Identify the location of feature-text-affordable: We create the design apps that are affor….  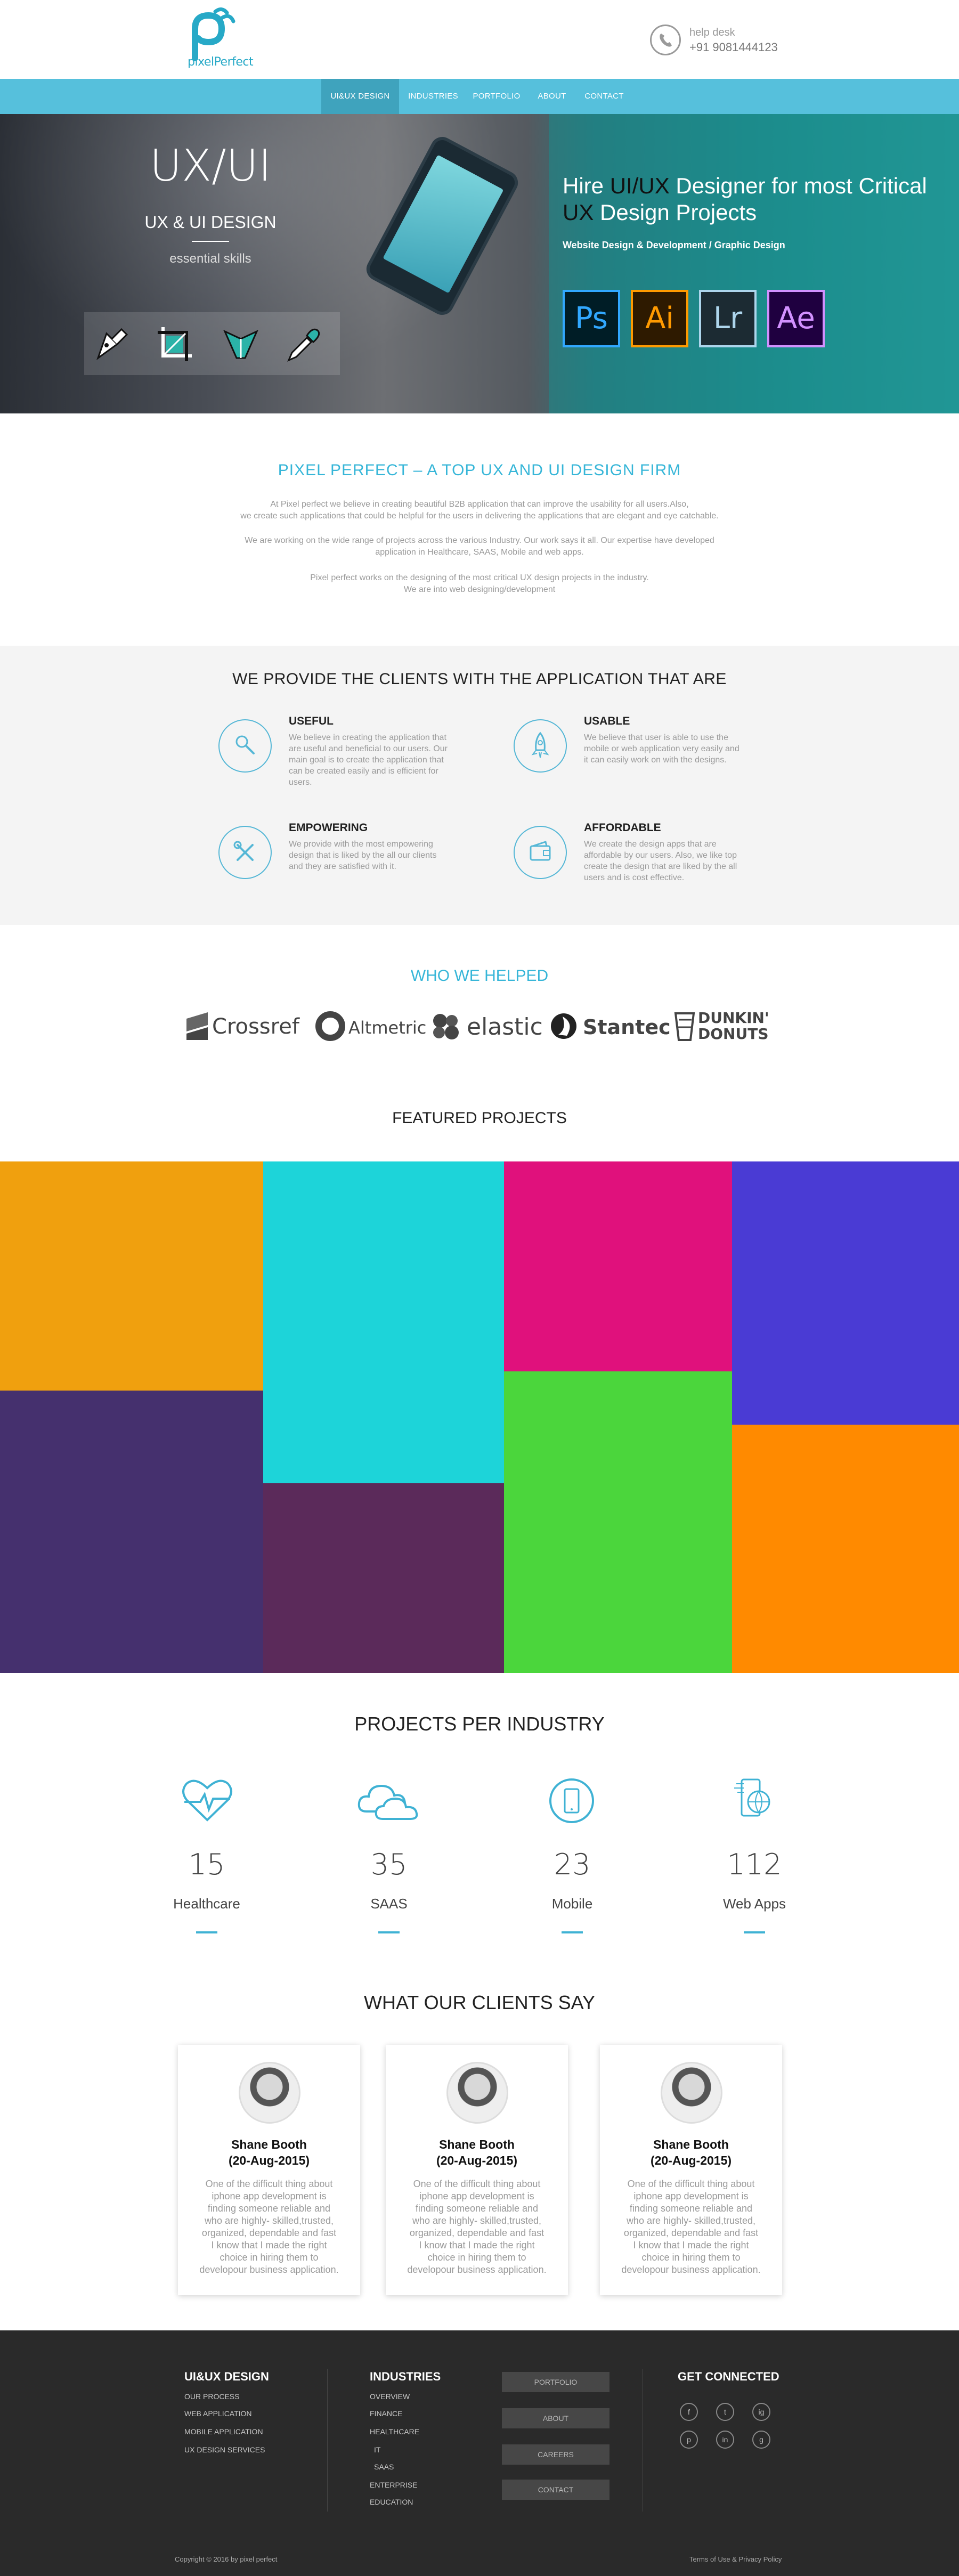
(660, 861).